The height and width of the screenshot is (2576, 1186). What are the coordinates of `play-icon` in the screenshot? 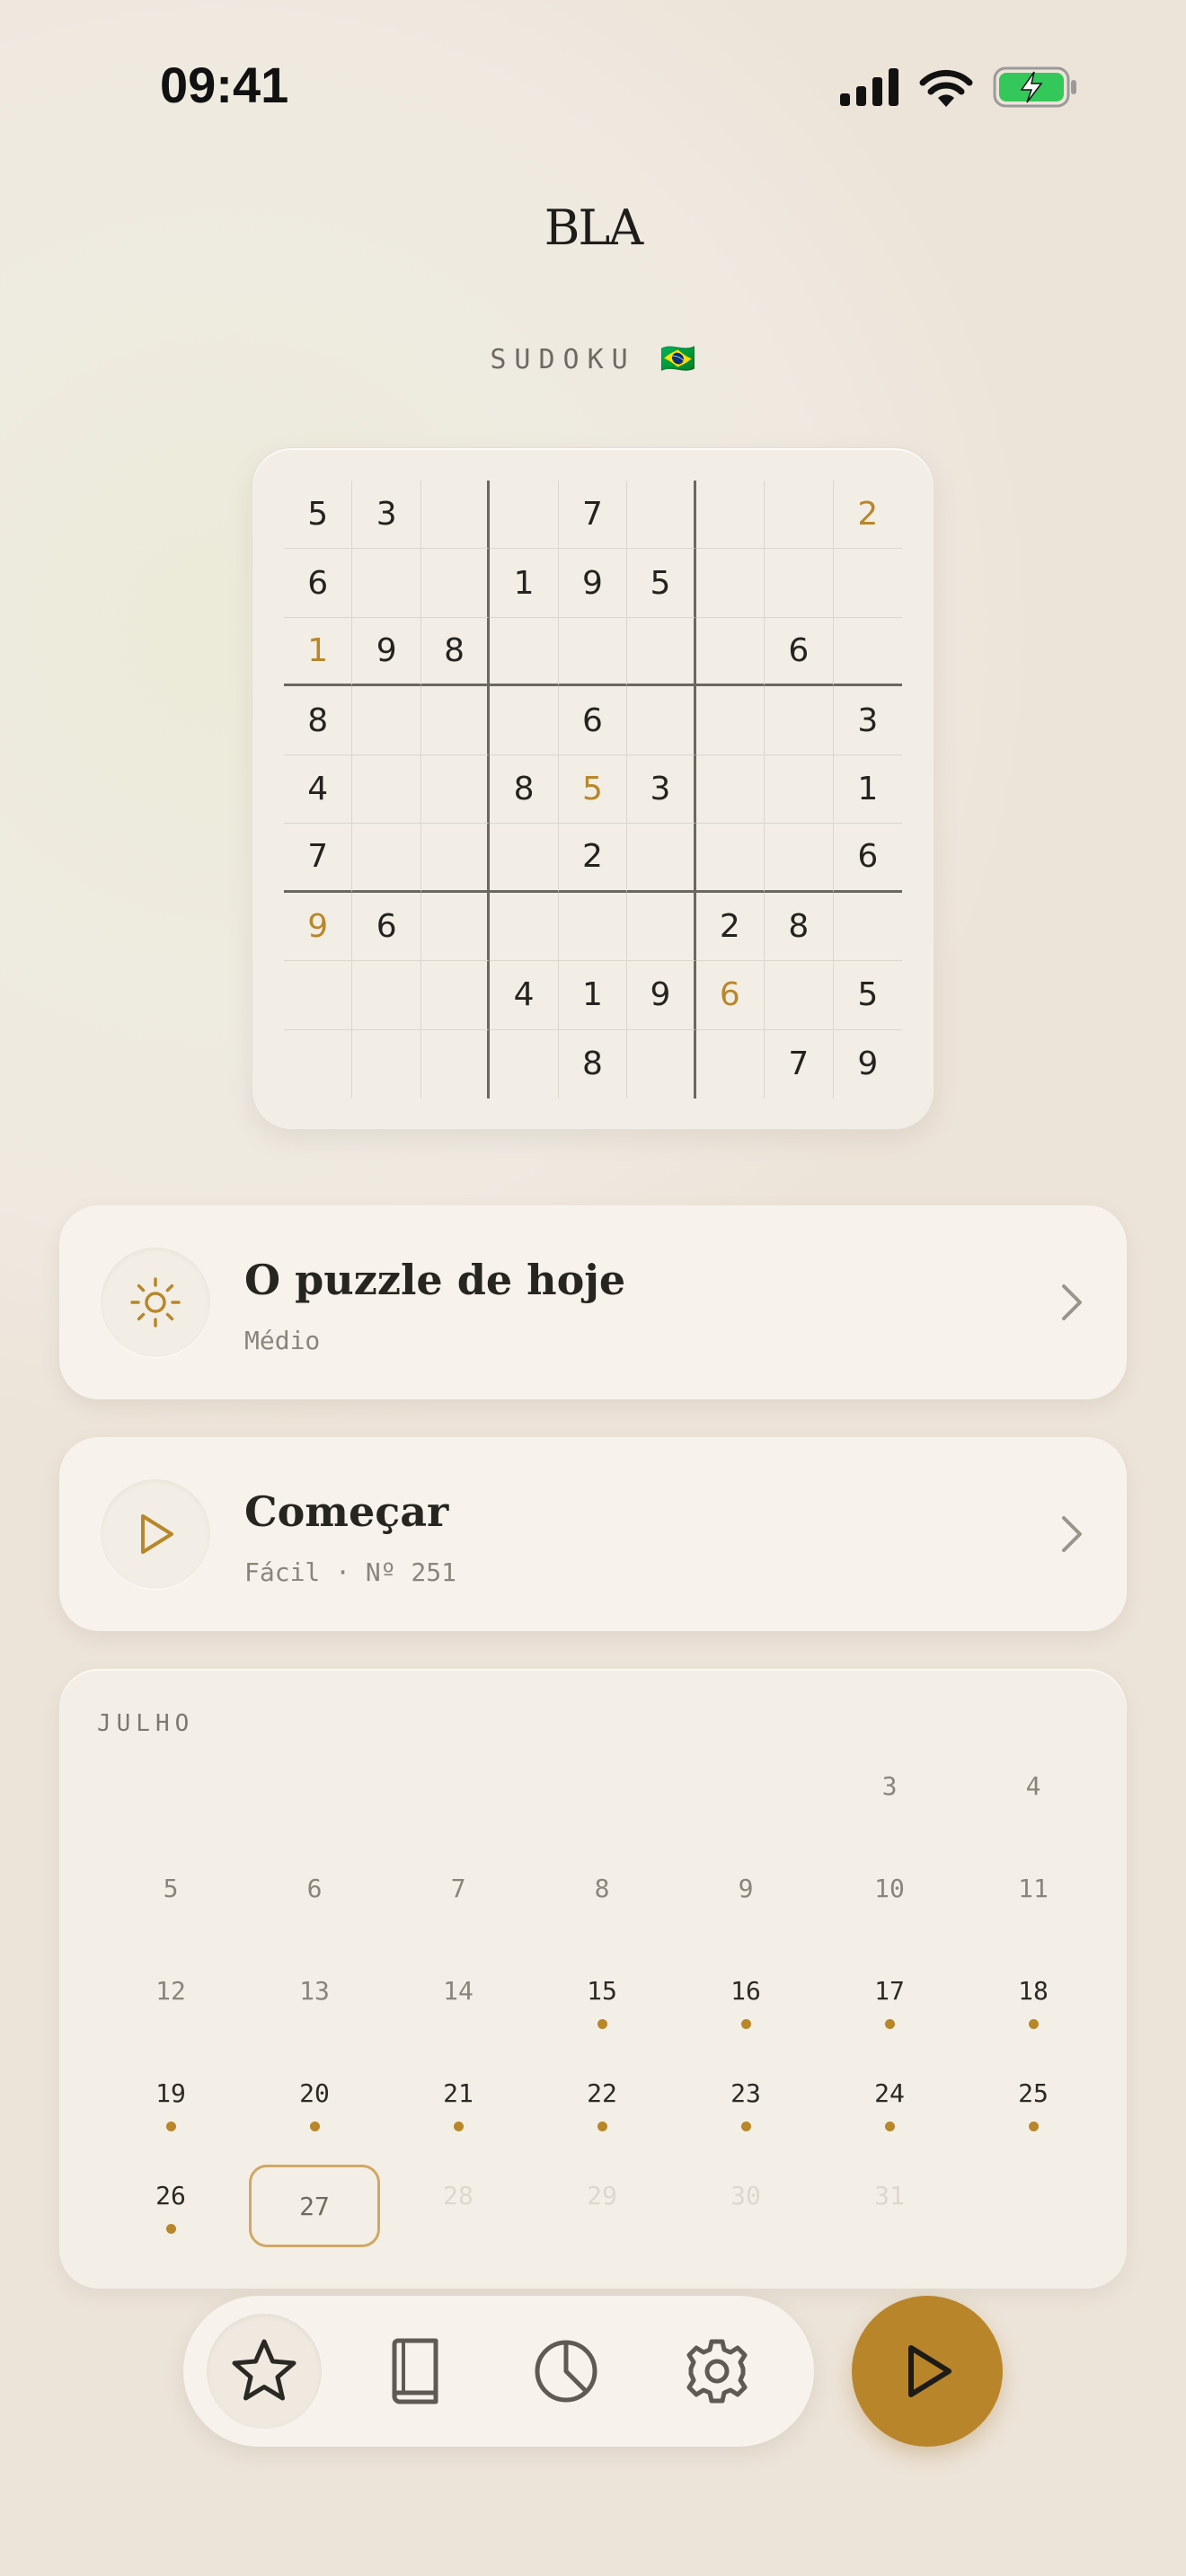 It's located at (929, 2371).